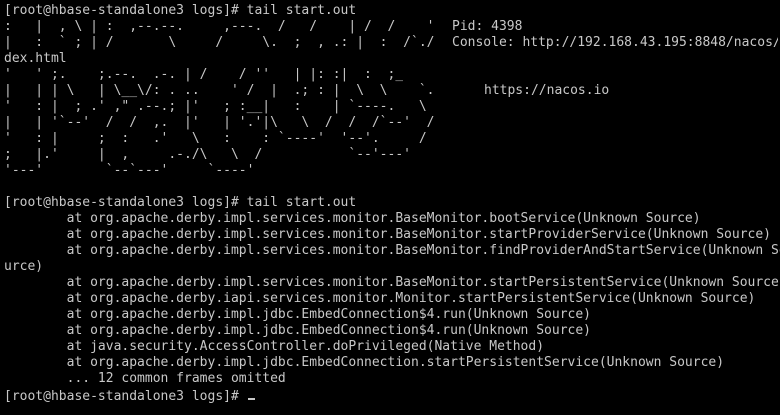 The width and height of the screenshot is (780, 415). What do you see at coordinates (219, 42) in the screenshot?
I see `ascii-banner-line: | : ` ; | / \ / \. ; , .: | : /`./` at bounding box center [219, 42].